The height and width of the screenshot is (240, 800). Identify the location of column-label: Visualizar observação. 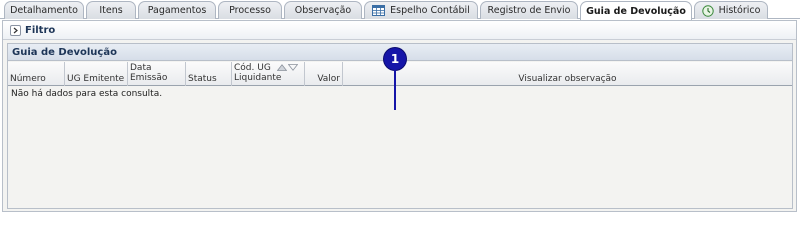
(567, 79).